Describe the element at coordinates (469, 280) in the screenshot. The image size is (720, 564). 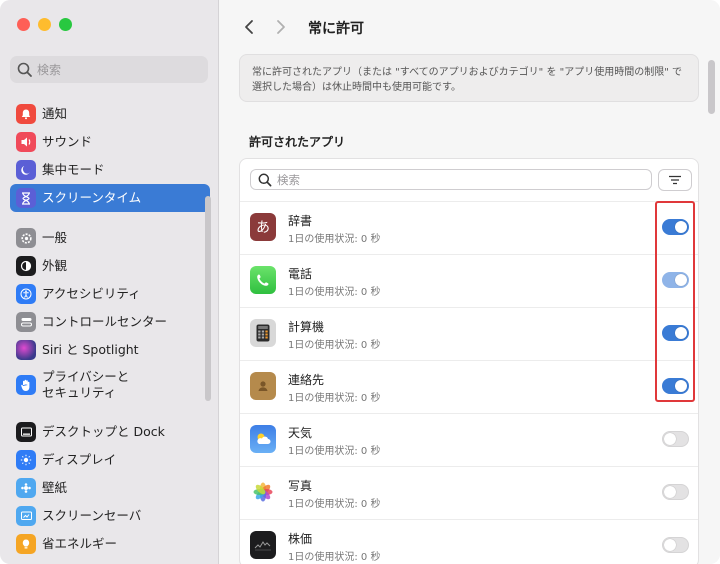
I see `app-row-phone: 電話 1日の使用状況: 0 秒` at that location.